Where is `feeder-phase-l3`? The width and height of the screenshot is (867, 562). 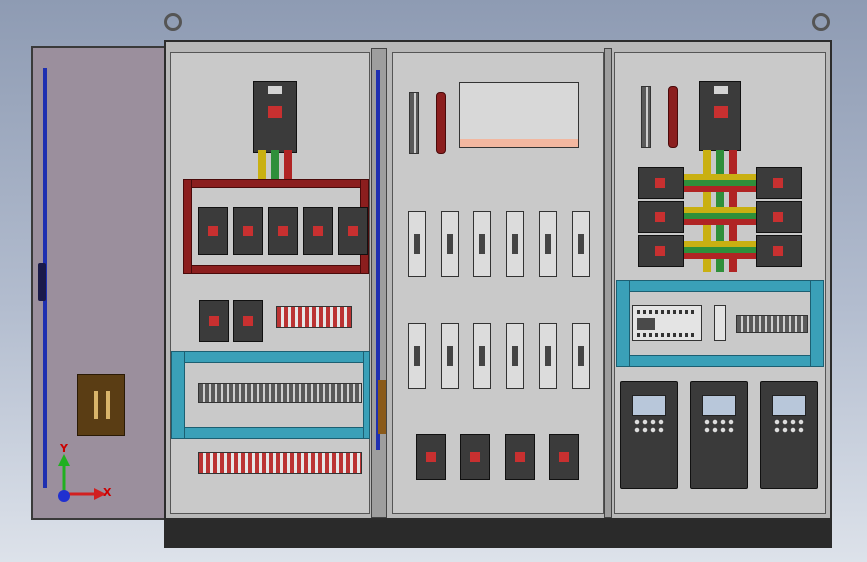 feeder-phase-l3 is located at coordinates (288, 166).